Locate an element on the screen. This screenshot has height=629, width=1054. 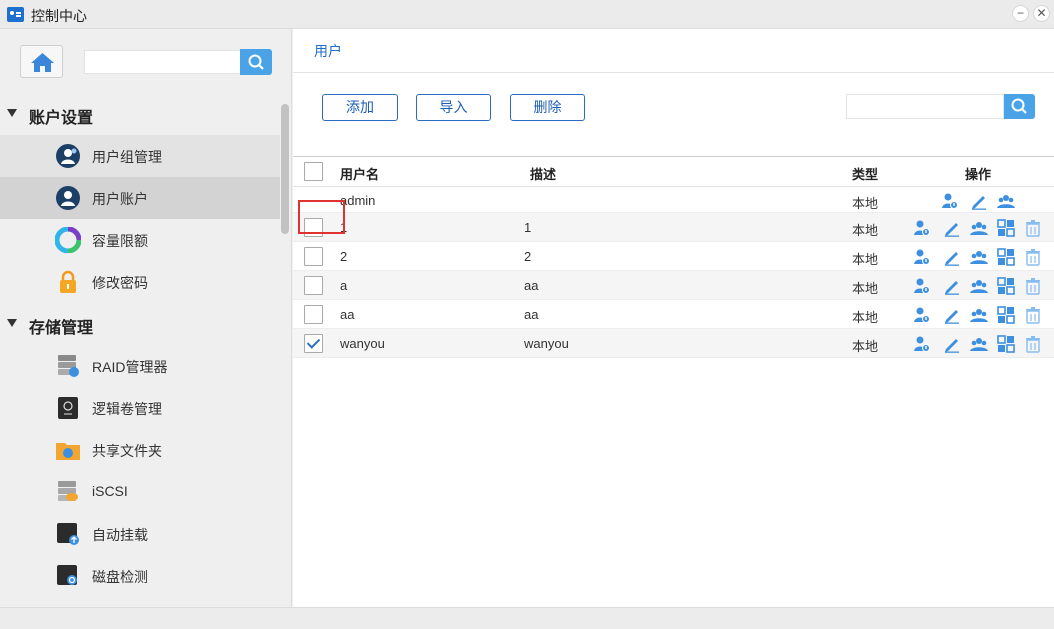
user-group-icon is located at coordinates (68, 156).